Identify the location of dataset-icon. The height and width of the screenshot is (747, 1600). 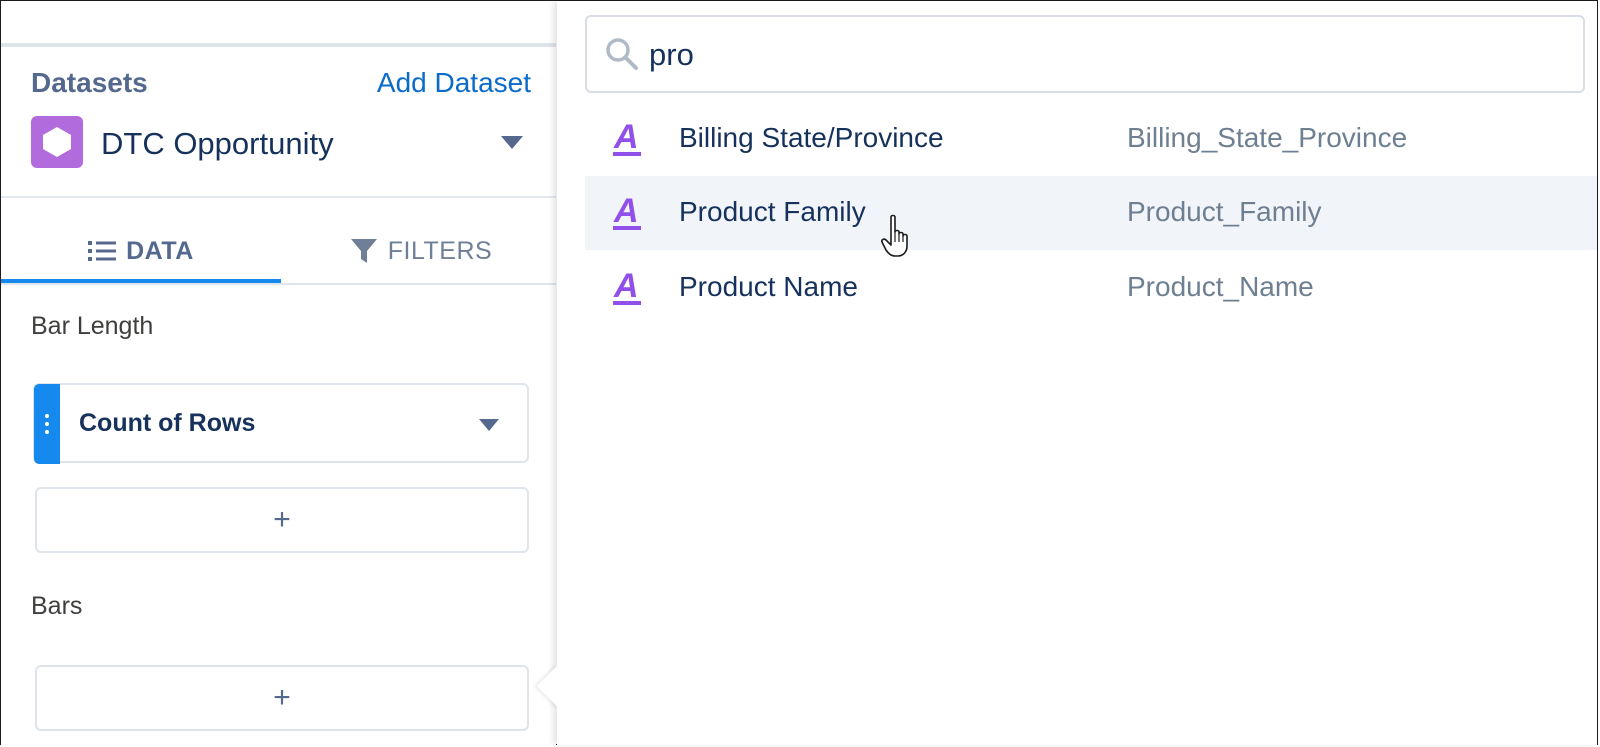
(57, 142).